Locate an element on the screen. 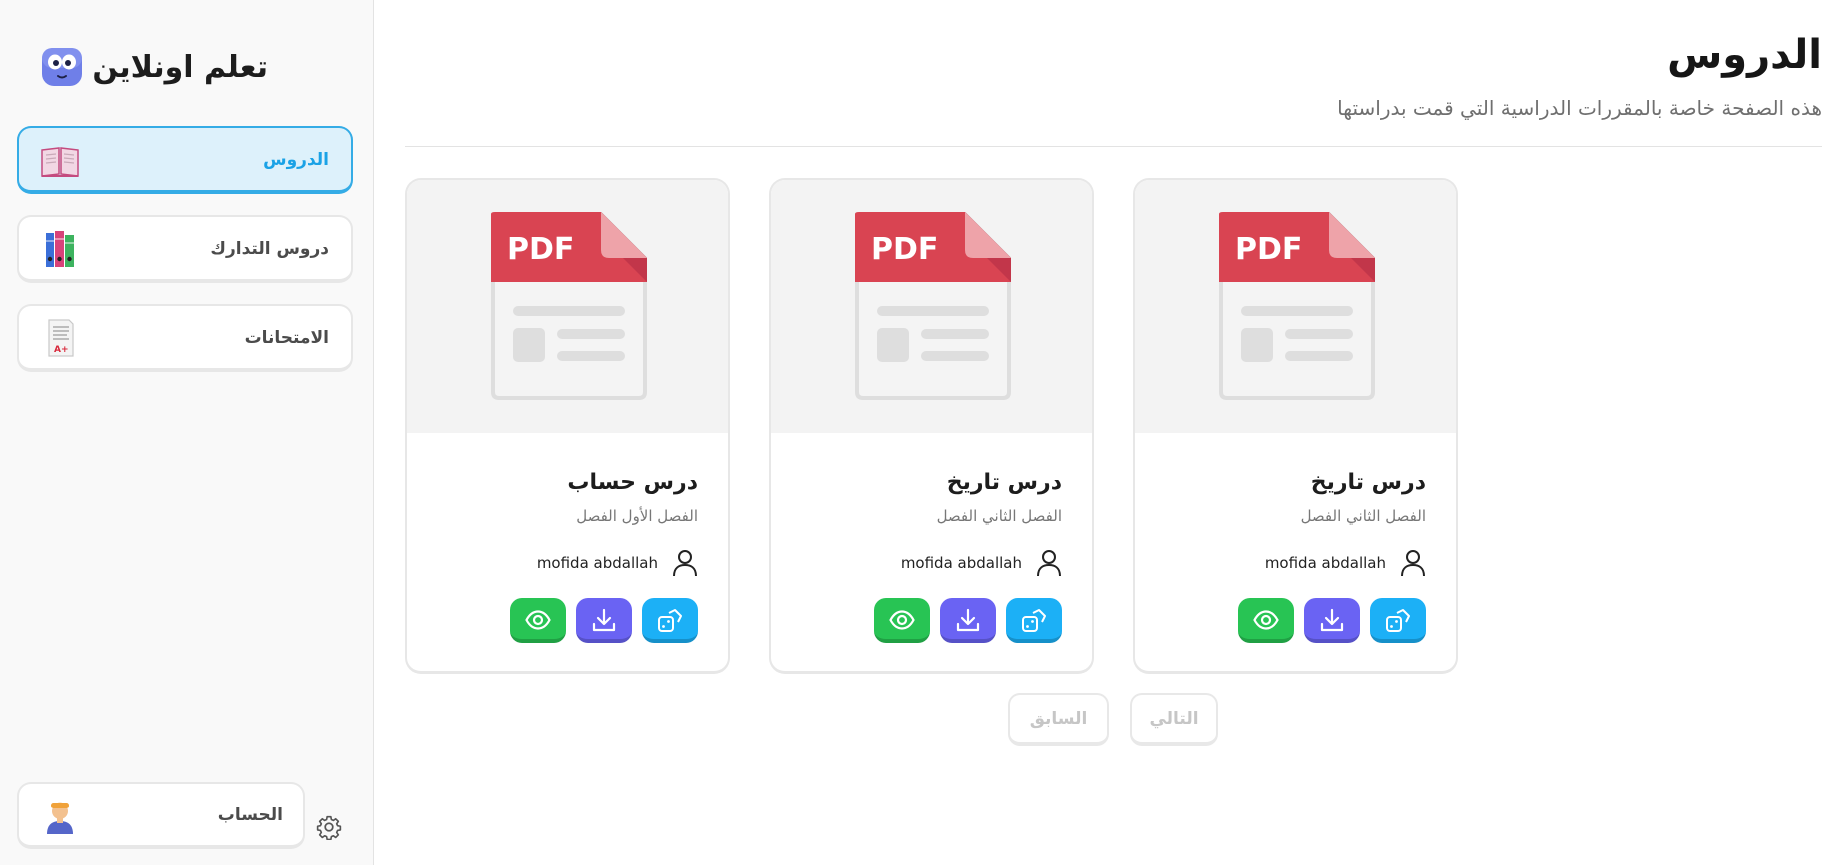  prev-page-button: السابق is located at coordinates (1058, 719).